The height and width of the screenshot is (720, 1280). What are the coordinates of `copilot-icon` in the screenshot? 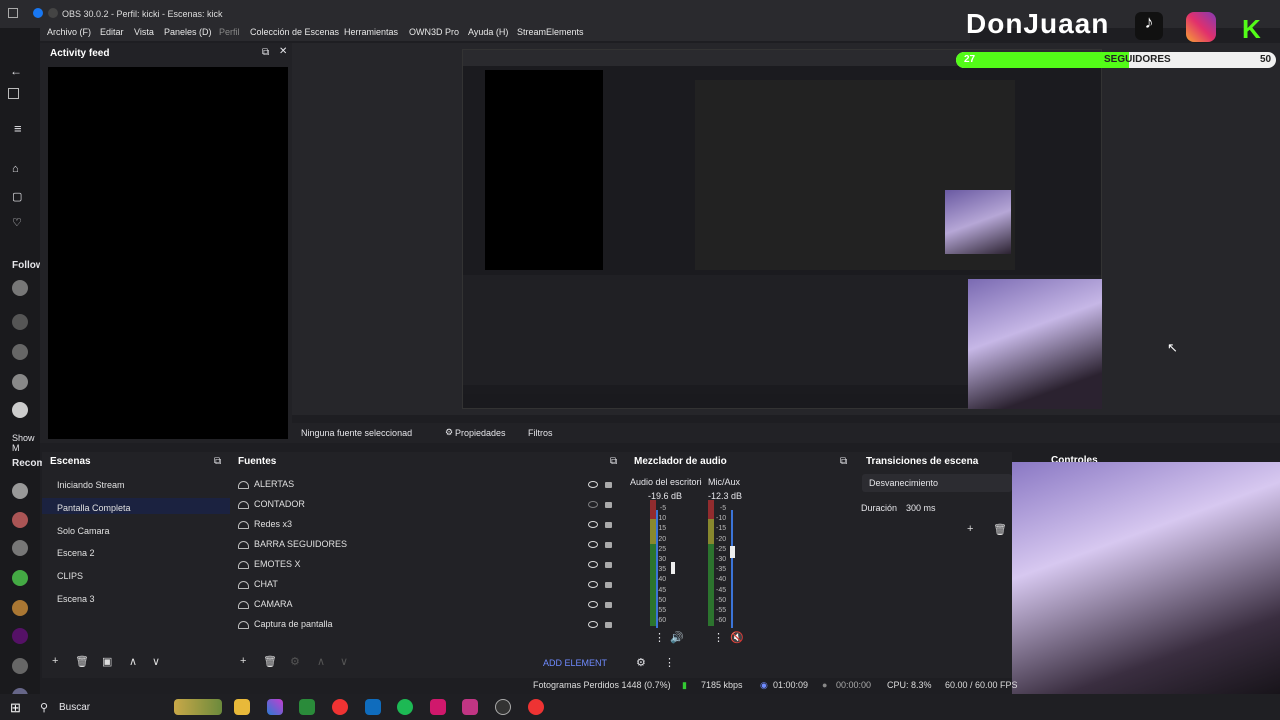 It's located at (275, 707).